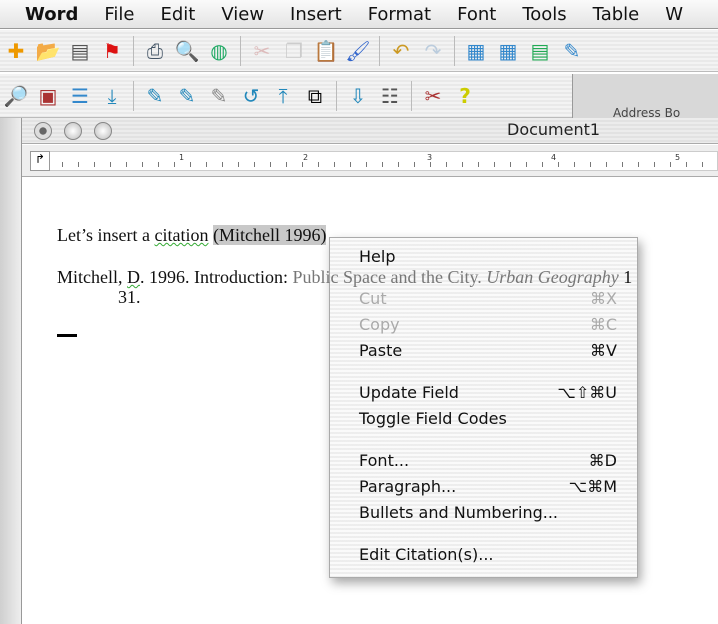  Describe the element at coordinates (377, 256) in the screenshot. I see `label: Help` at that location.